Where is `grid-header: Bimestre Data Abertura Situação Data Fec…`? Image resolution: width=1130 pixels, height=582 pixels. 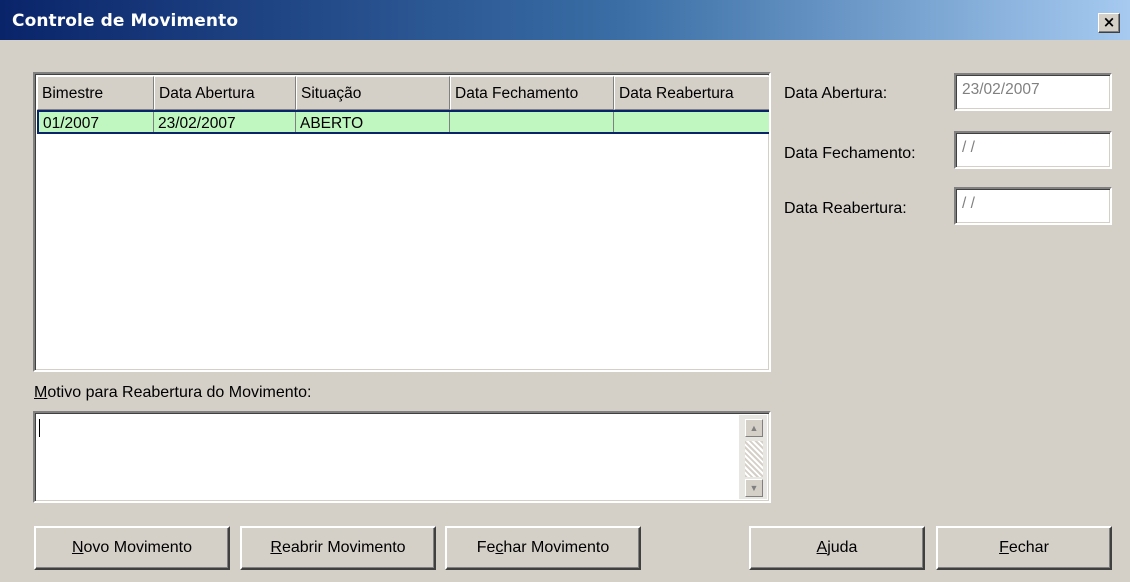
grid-header: Bimestre Data Abertura Situação Data Fec… is located at coordinates (403, 93).